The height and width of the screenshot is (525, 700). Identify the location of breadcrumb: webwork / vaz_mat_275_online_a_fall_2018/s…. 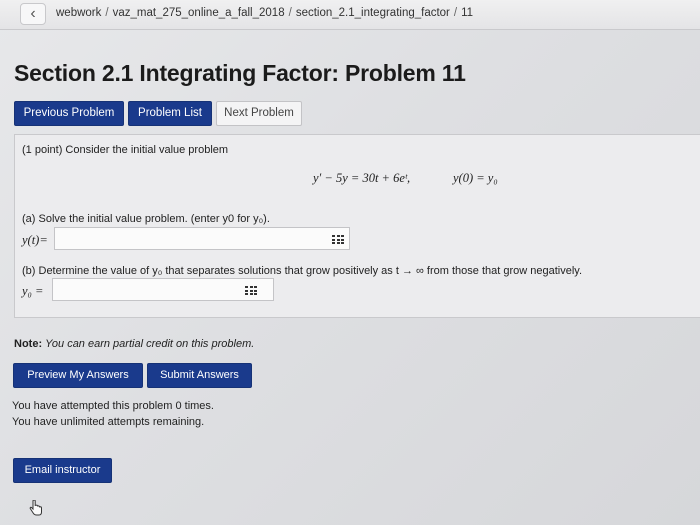
(264, 13).